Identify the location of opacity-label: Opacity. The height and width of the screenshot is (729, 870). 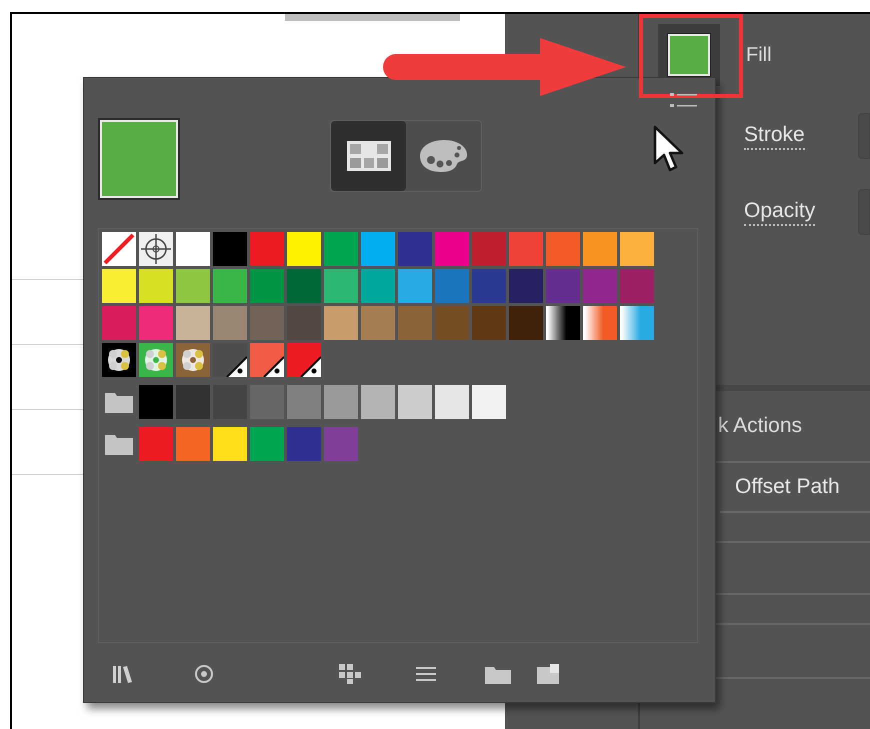
(780, 212).